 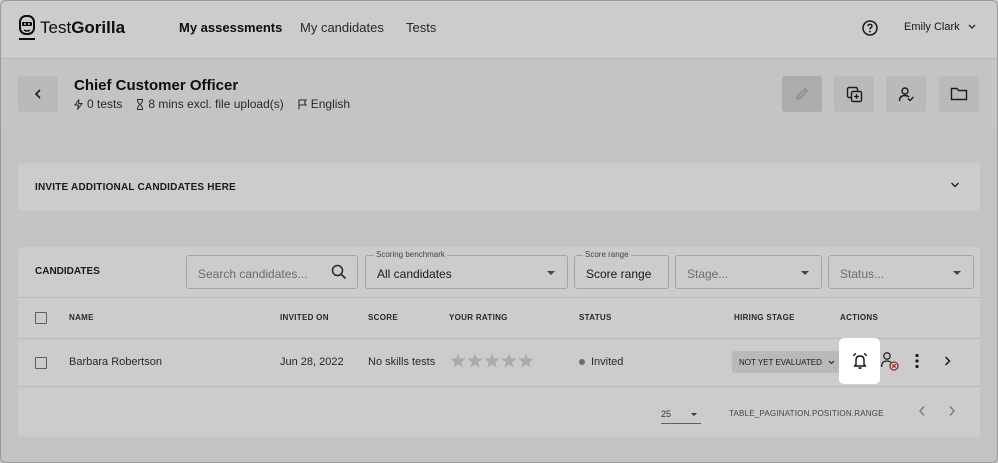 I want to click on invite-candidates-button, so click(x=906, y=94).